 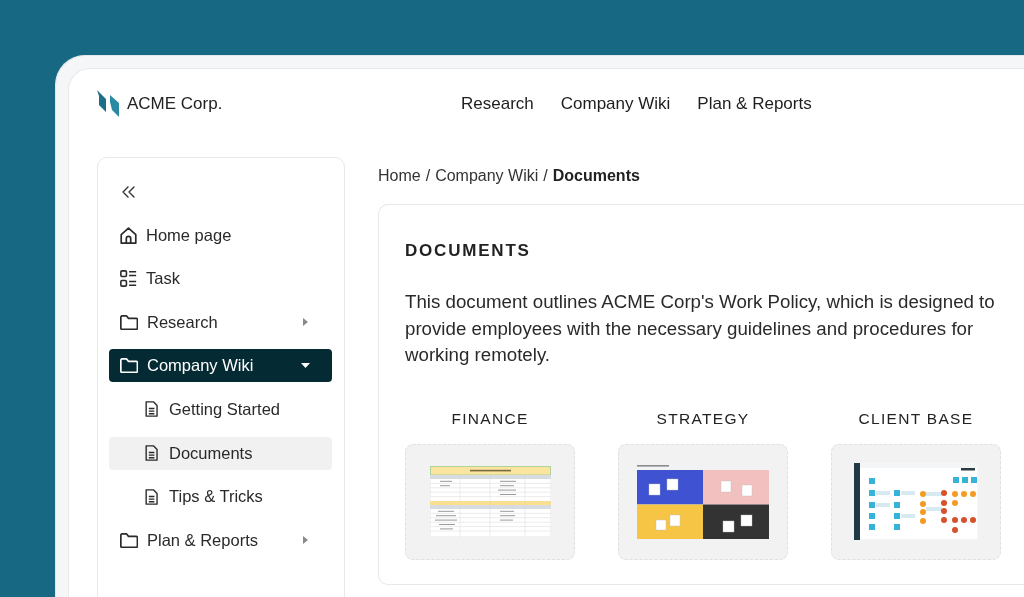 What do you see at coordinates (487, 176) in the screenshot?
I see `breadcrumb-link: Company Wiki` at bounding box center [487, 176].